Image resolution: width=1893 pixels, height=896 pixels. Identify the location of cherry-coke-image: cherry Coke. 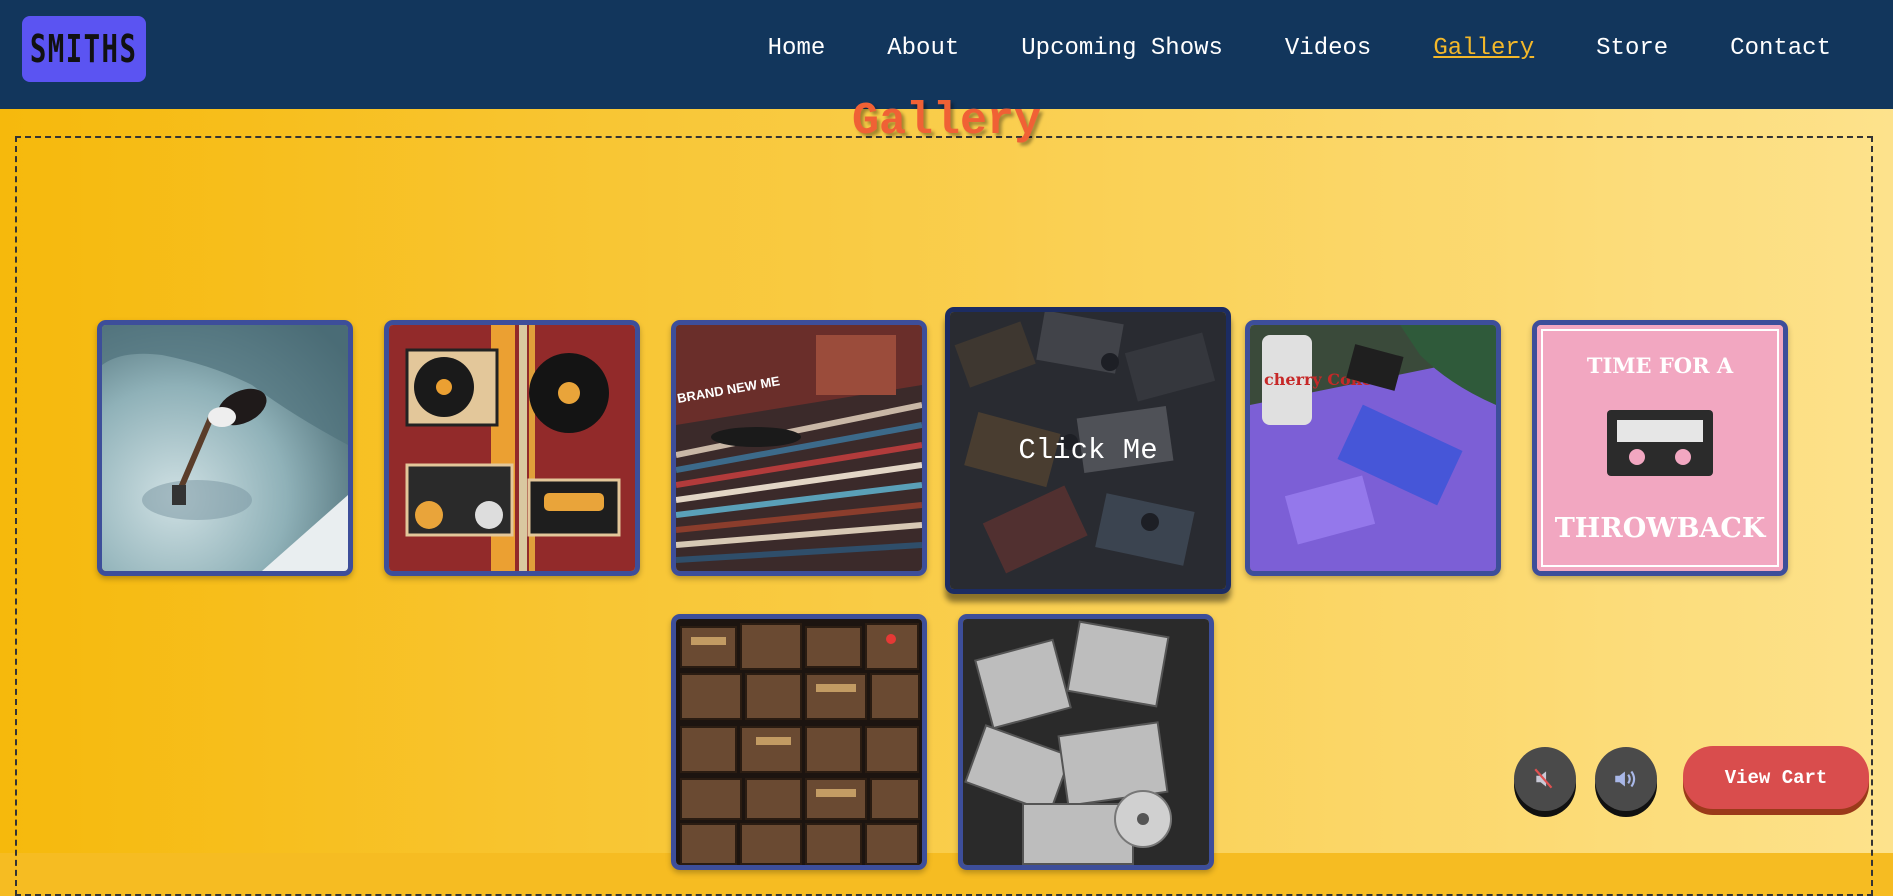
(1373, 448).